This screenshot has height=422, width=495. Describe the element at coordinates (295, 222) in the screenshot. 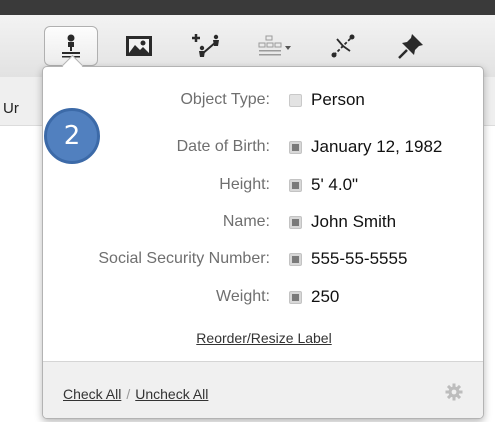

I see `name-checkbox` at that location.